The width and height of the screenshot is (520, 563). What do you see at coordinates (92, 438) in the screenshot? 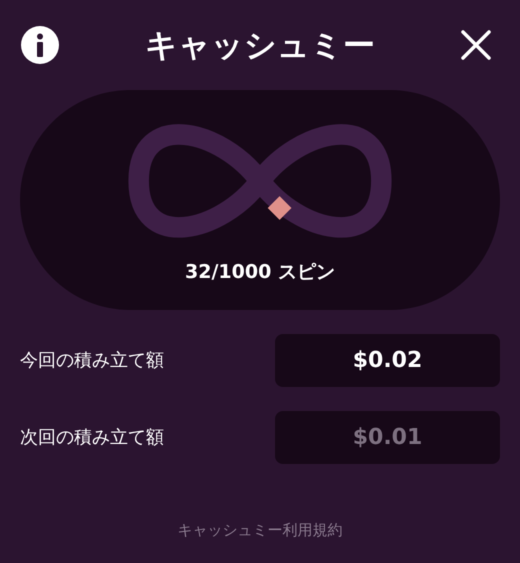
I see `row-label: 次回の積み立て額` at bounding box center [92, 438].